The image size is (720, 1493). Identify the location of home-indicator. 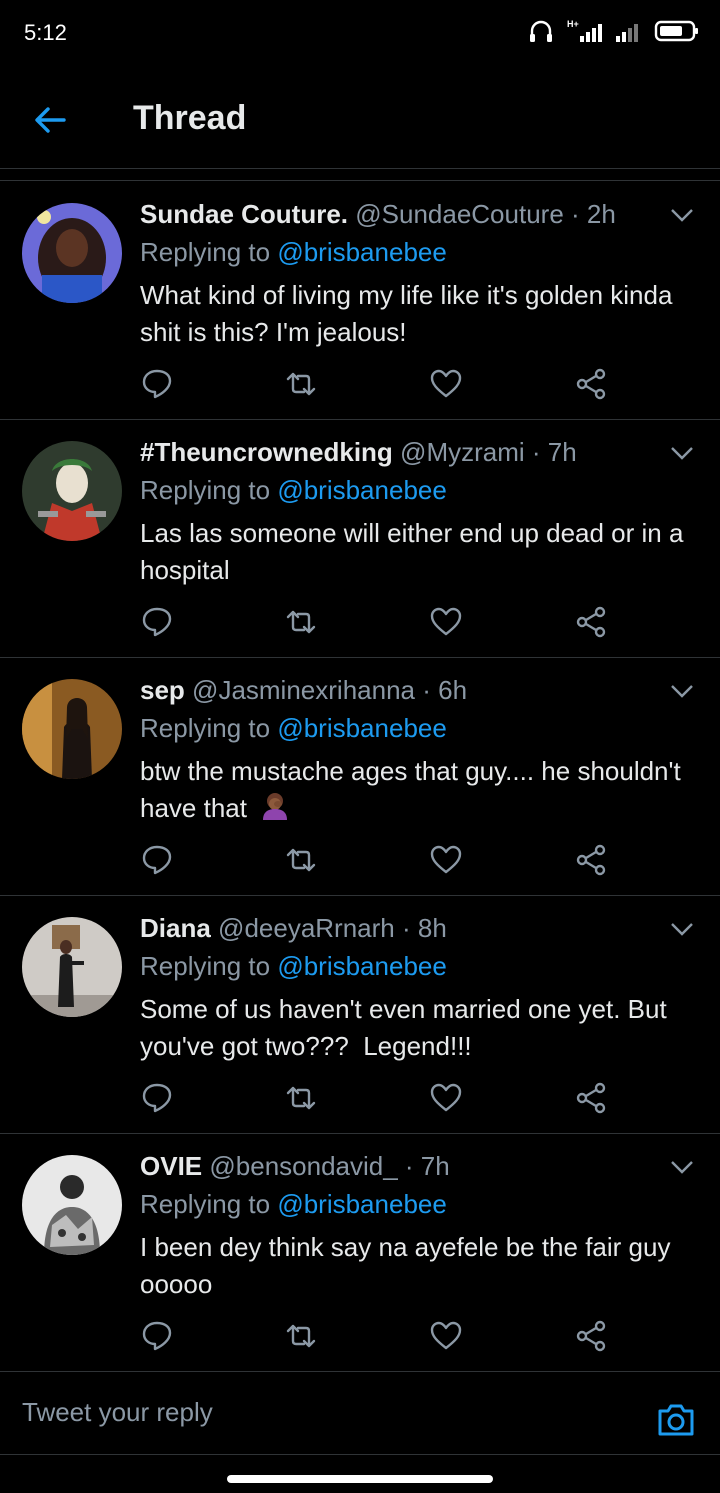
(360, 1479).